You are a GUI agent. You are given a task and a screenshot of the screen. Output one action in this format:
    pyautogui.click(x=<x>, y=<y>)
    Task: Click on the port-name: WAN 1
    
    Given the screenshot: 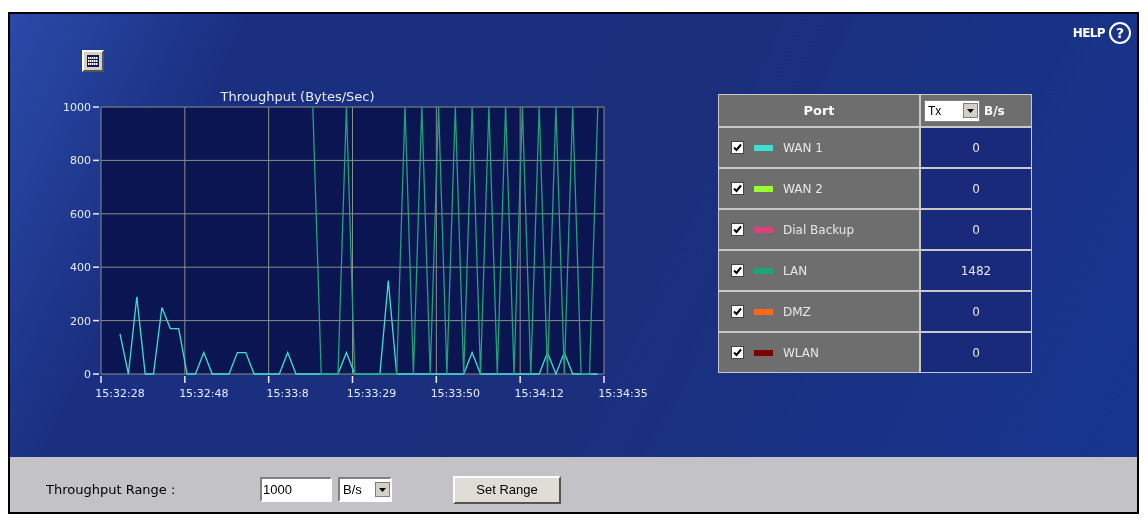 What is the action you would take?
    pyautogui.click(x=803, y=148)
    